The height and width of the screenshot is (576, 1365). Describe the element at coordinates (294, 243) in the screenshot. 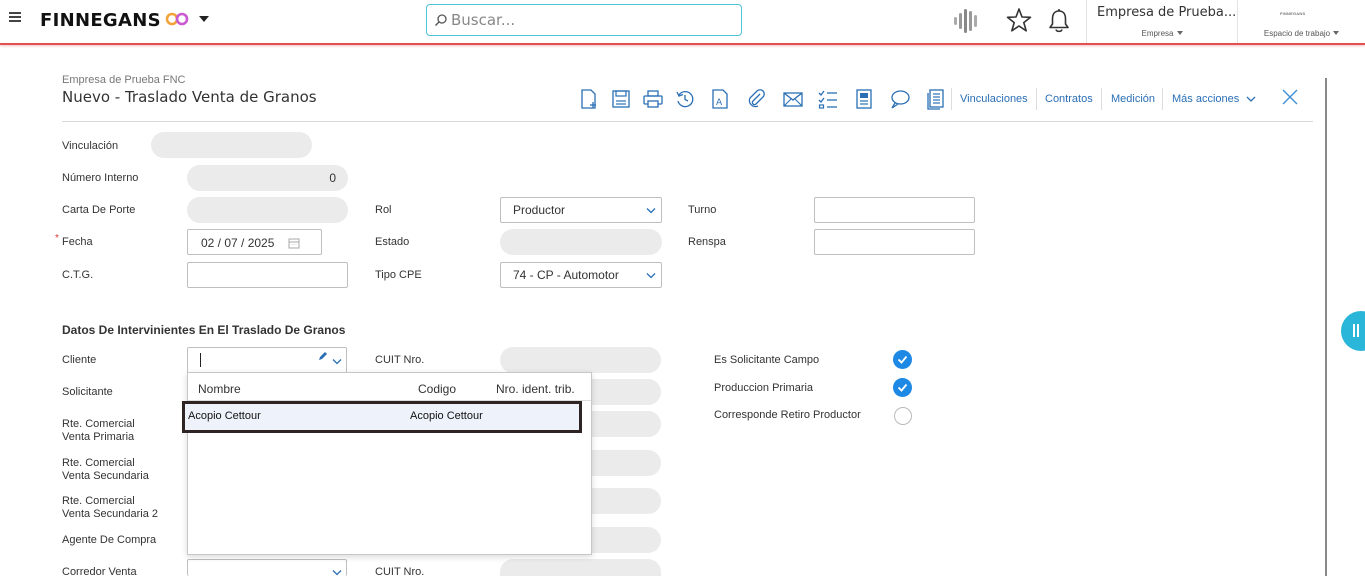

I see `calendar-icon` at that location.